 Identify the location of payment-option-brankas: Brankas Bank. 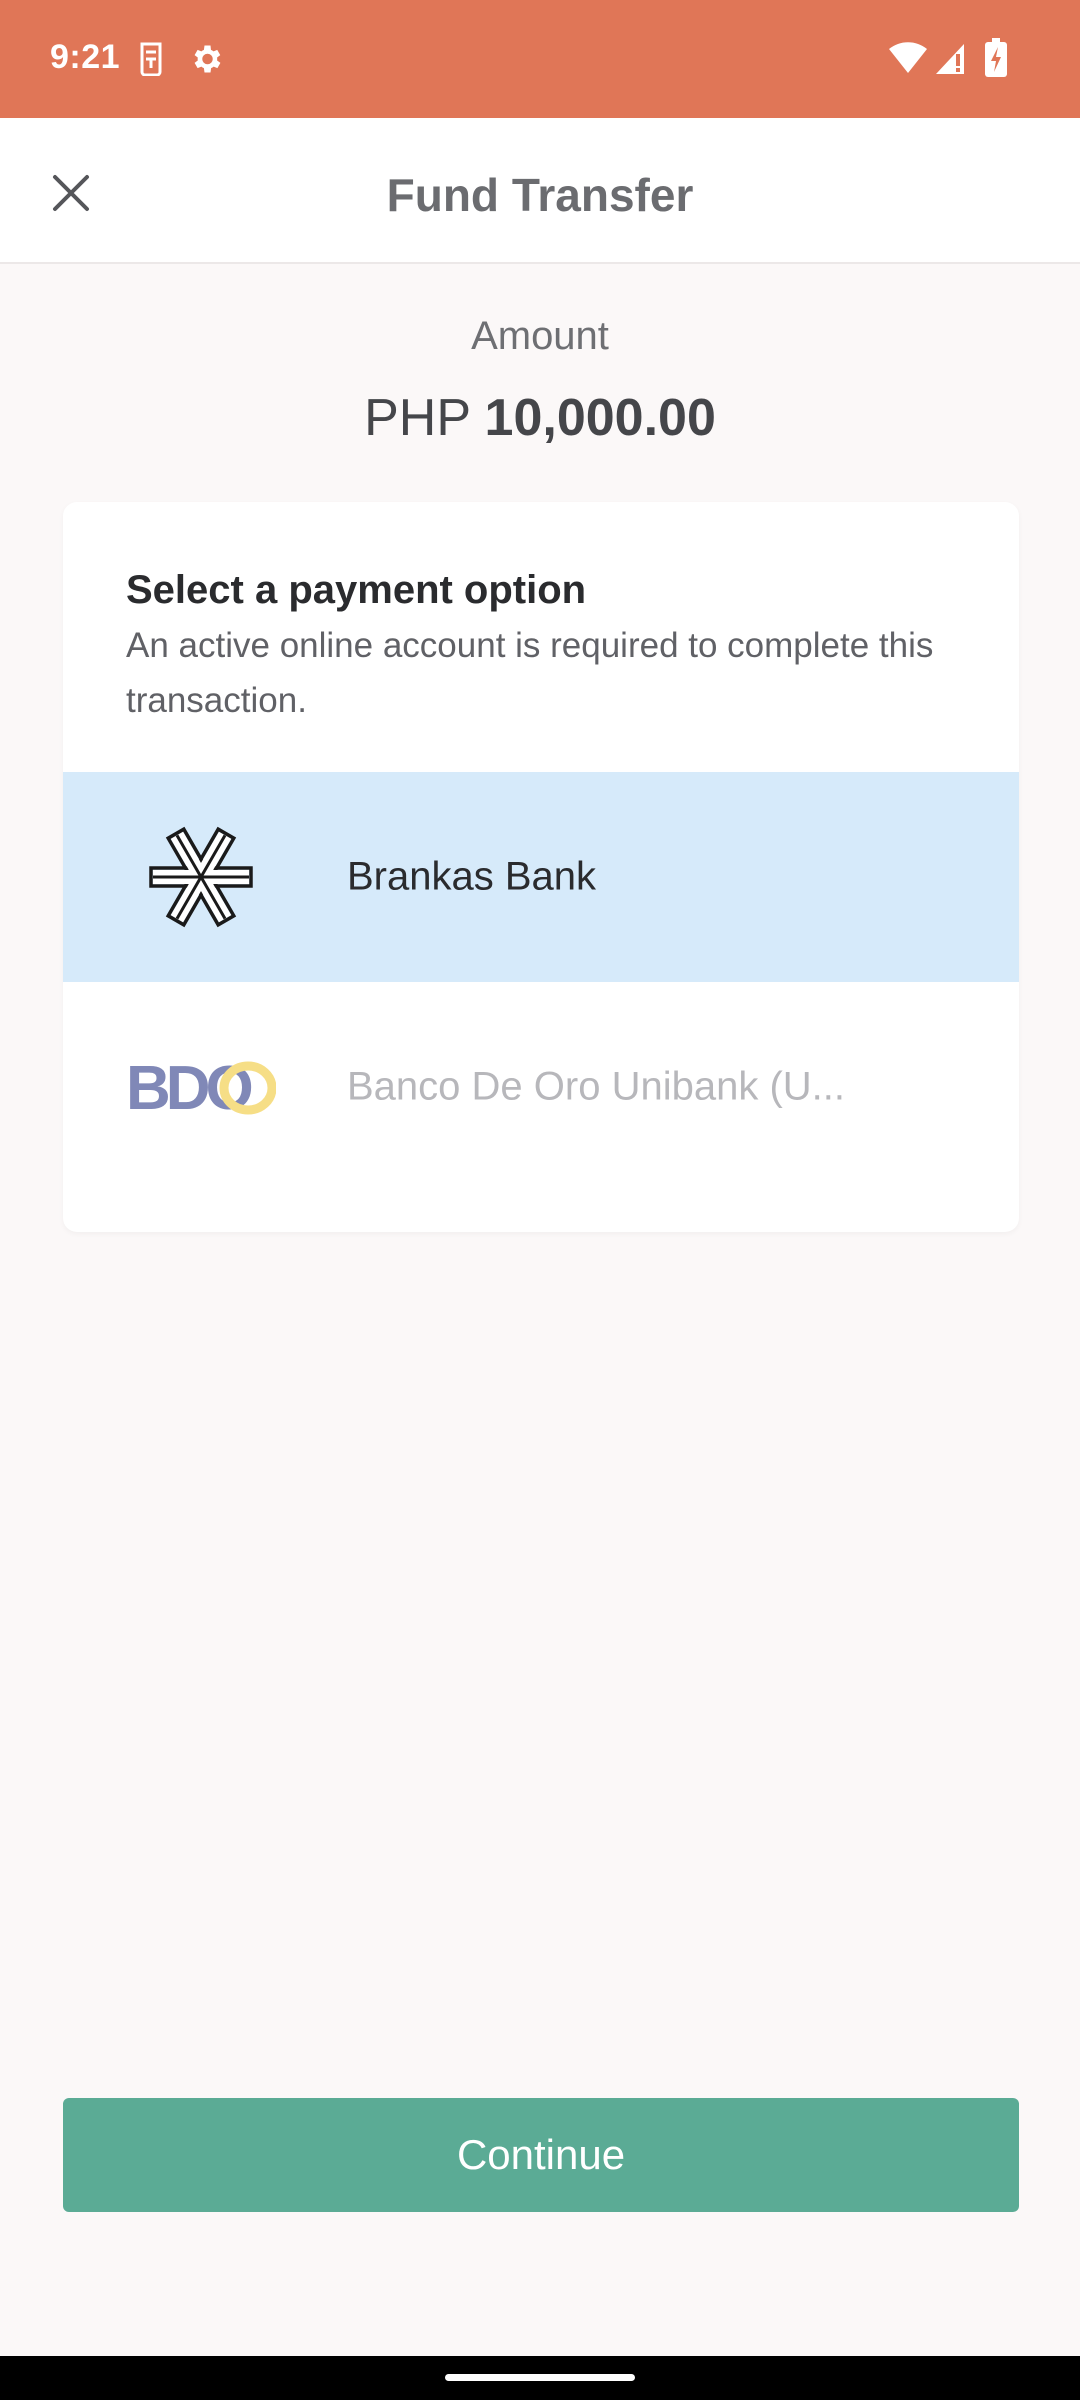
(541, 877).